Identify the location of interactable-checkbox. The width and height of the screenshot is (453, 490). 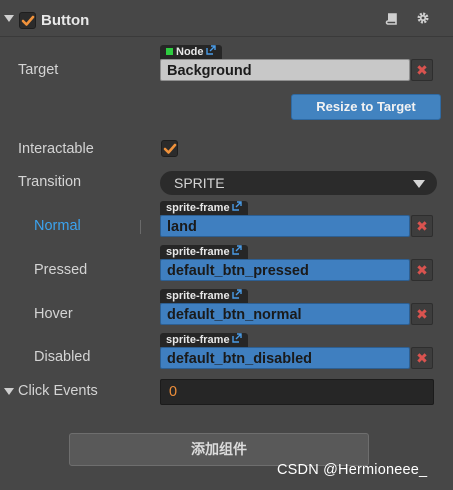
(169, 148).